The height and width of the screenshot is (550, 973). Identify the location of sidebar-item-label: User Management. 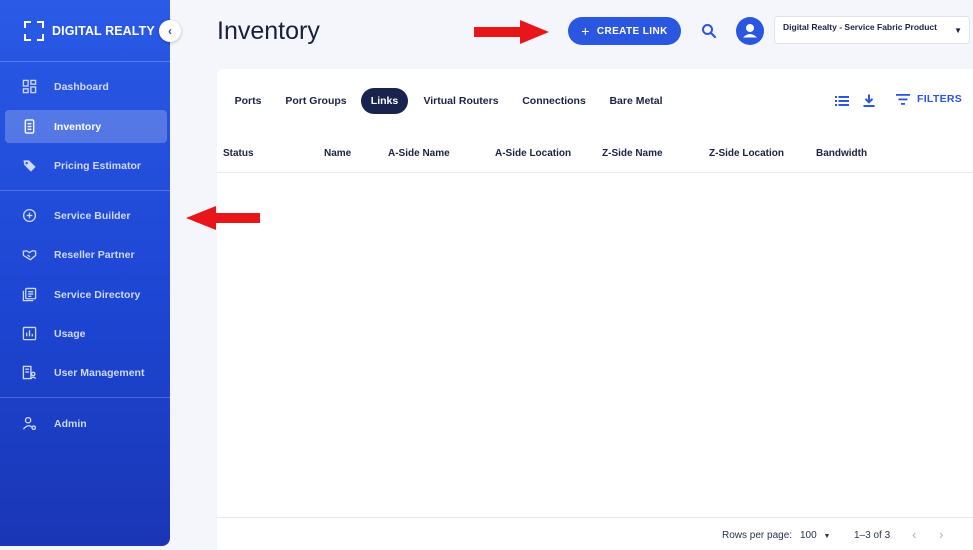
(99, 372).